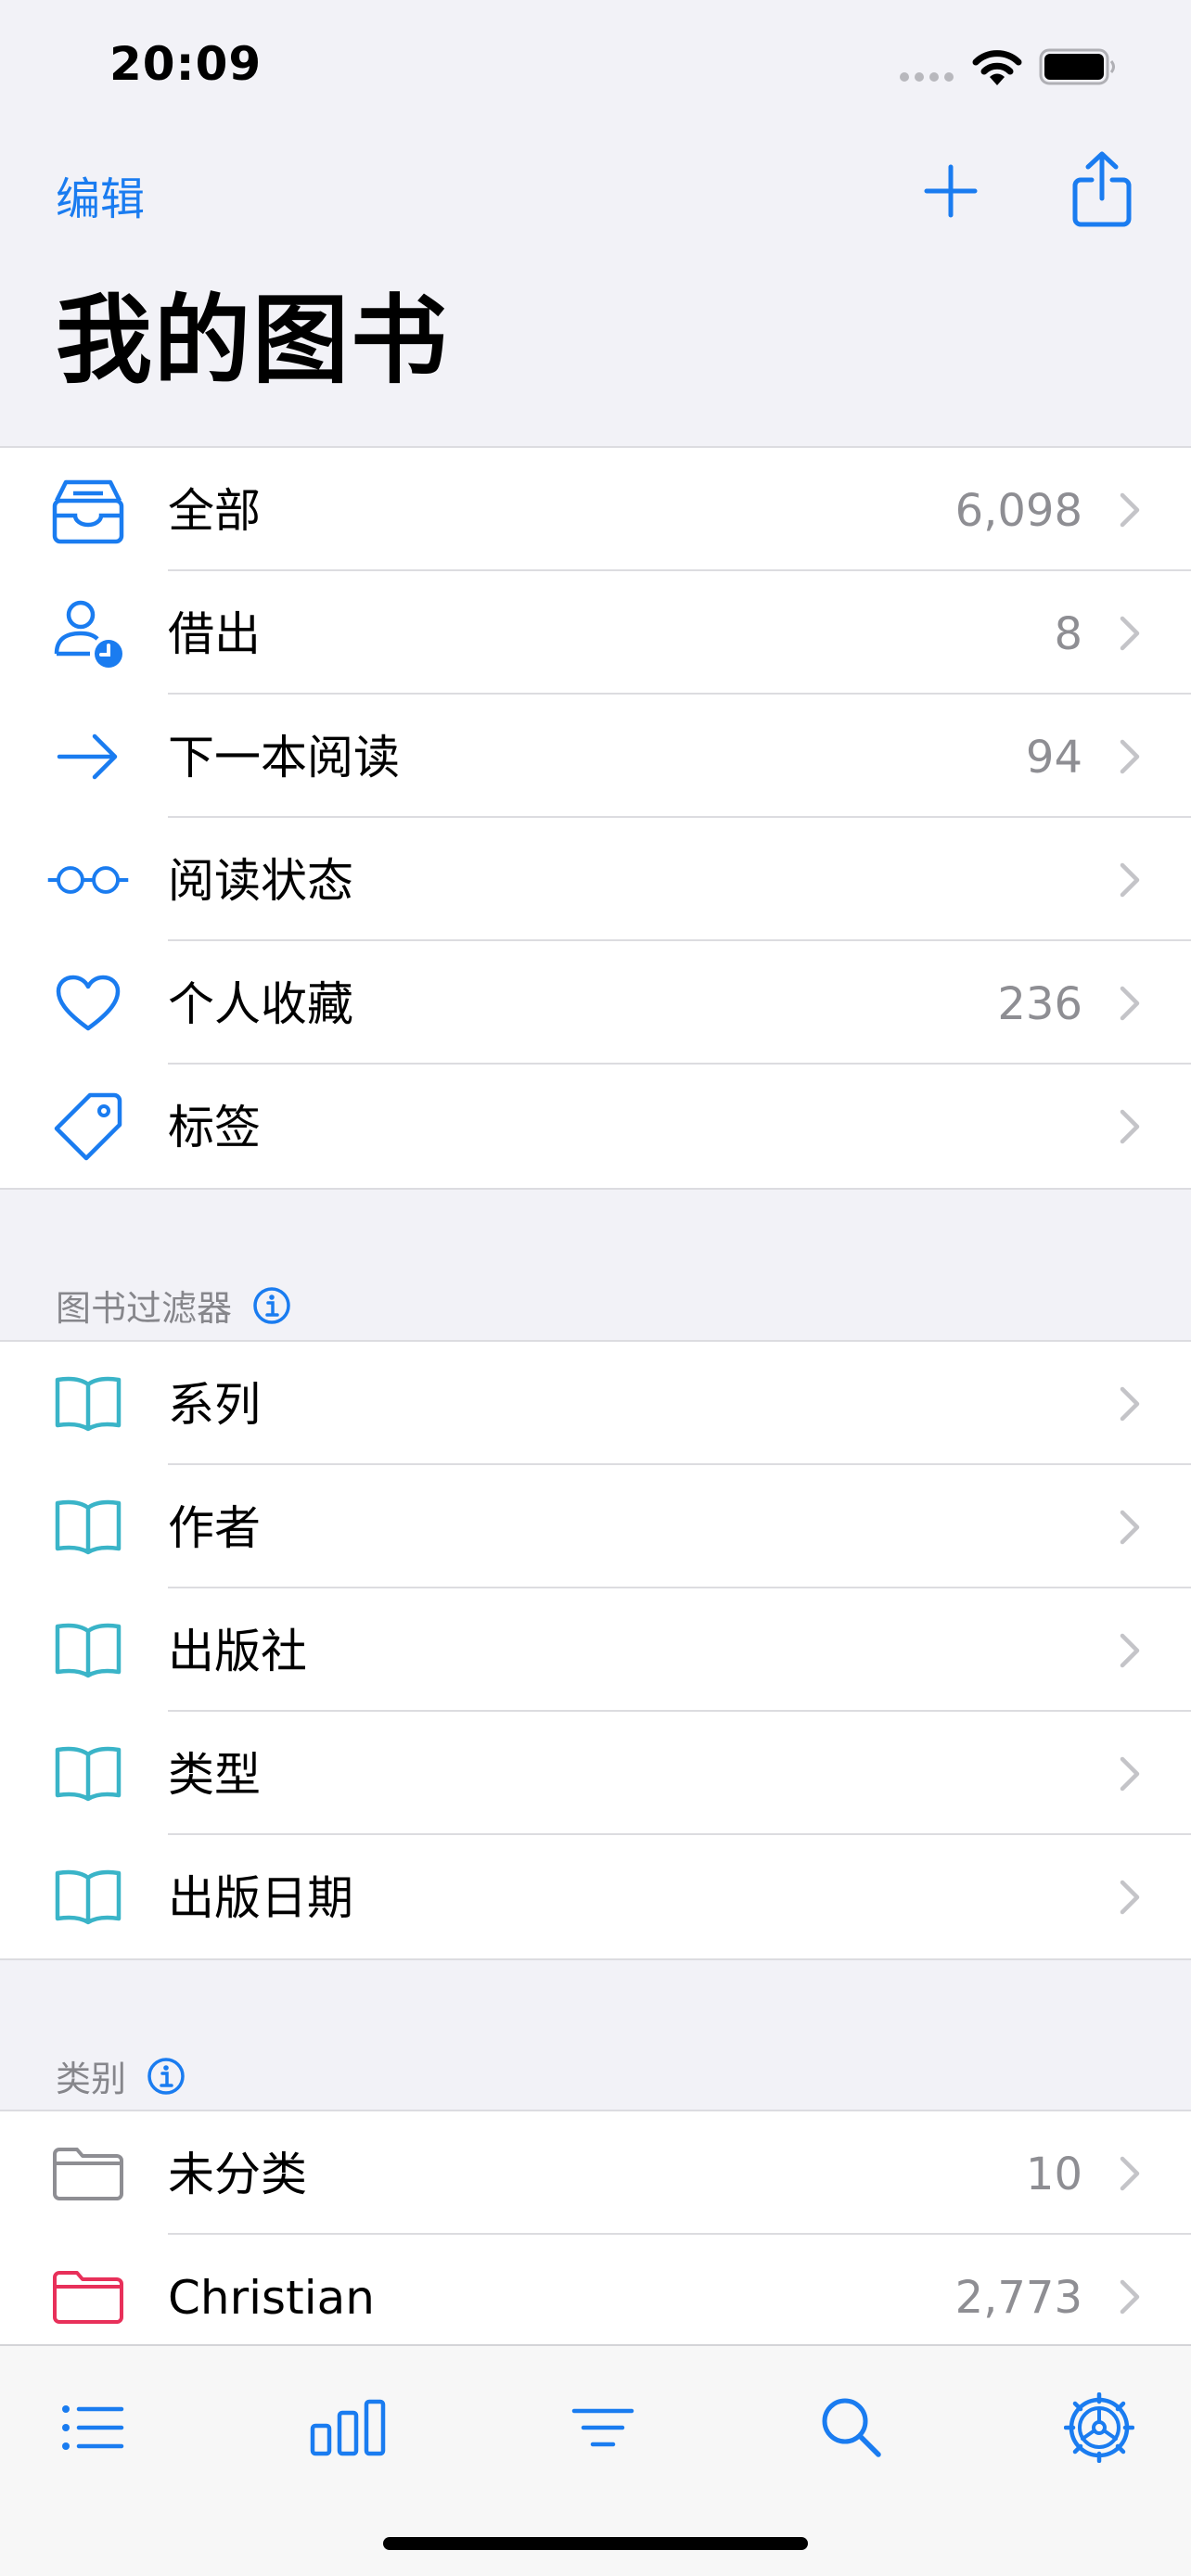  Describe the element at coordinates (595, 1773) in the screenshot. I see `list-item-genres: 类型` at that location.